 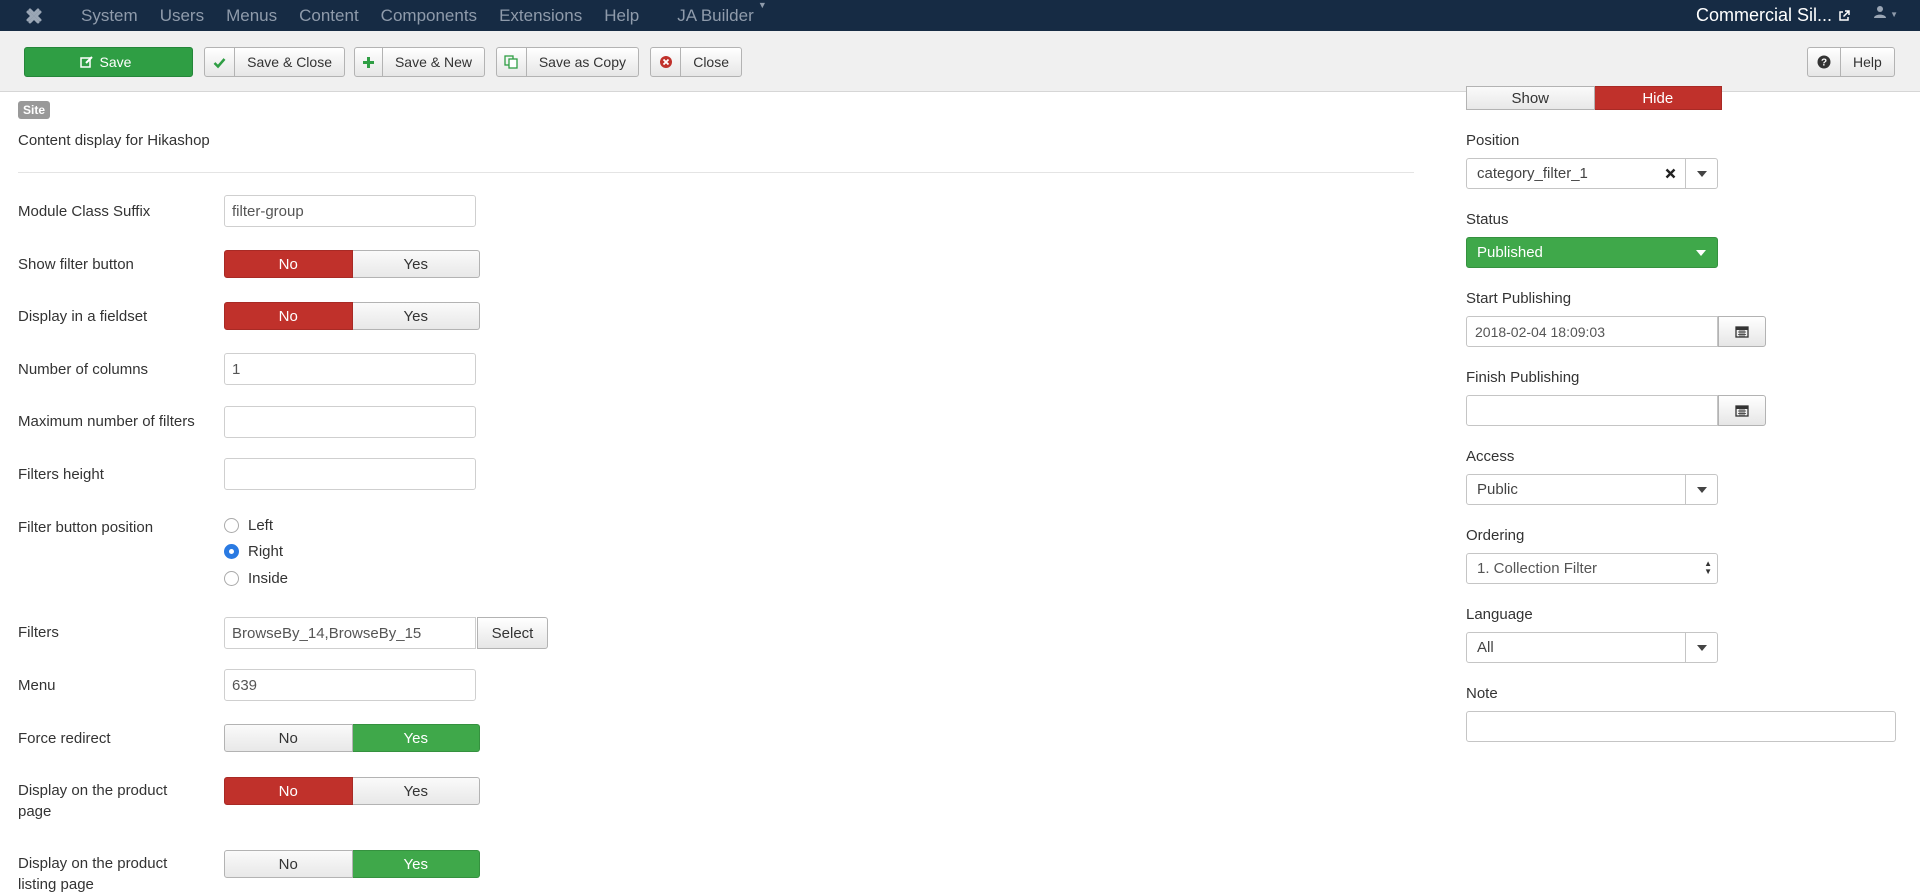 What do you see at coordinates (1658, 98) in the screenshot?
I see `show-title-hide: Hide` at bounding box center [1658, 98].